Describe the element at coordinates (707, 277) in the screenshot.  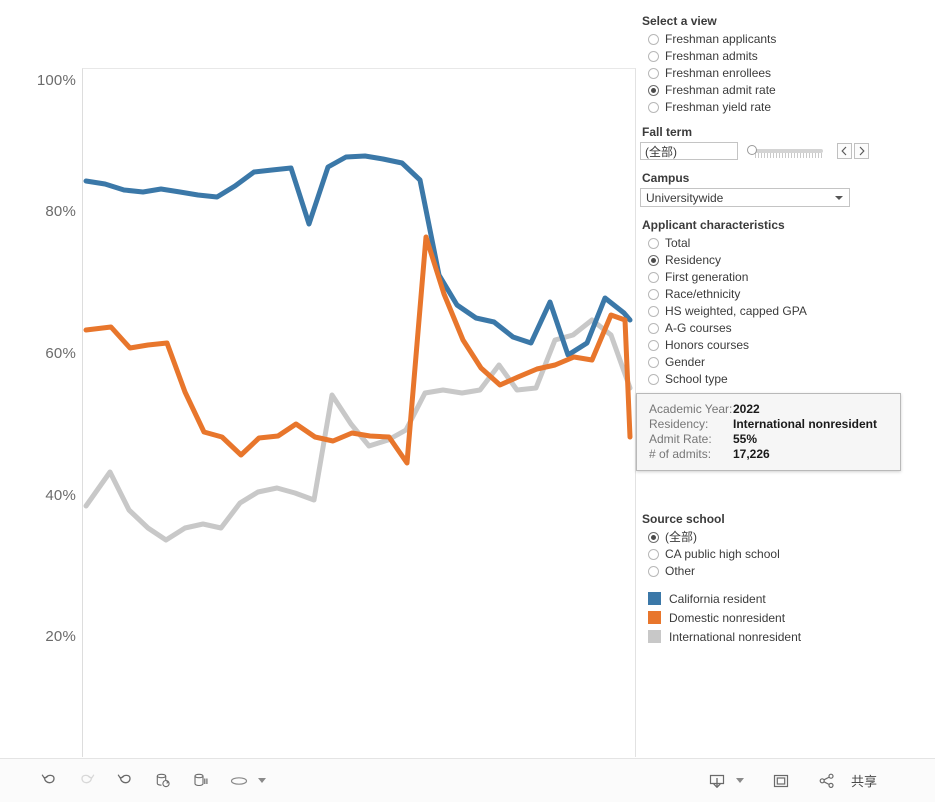
I see `radio-label: First generation` at that location.